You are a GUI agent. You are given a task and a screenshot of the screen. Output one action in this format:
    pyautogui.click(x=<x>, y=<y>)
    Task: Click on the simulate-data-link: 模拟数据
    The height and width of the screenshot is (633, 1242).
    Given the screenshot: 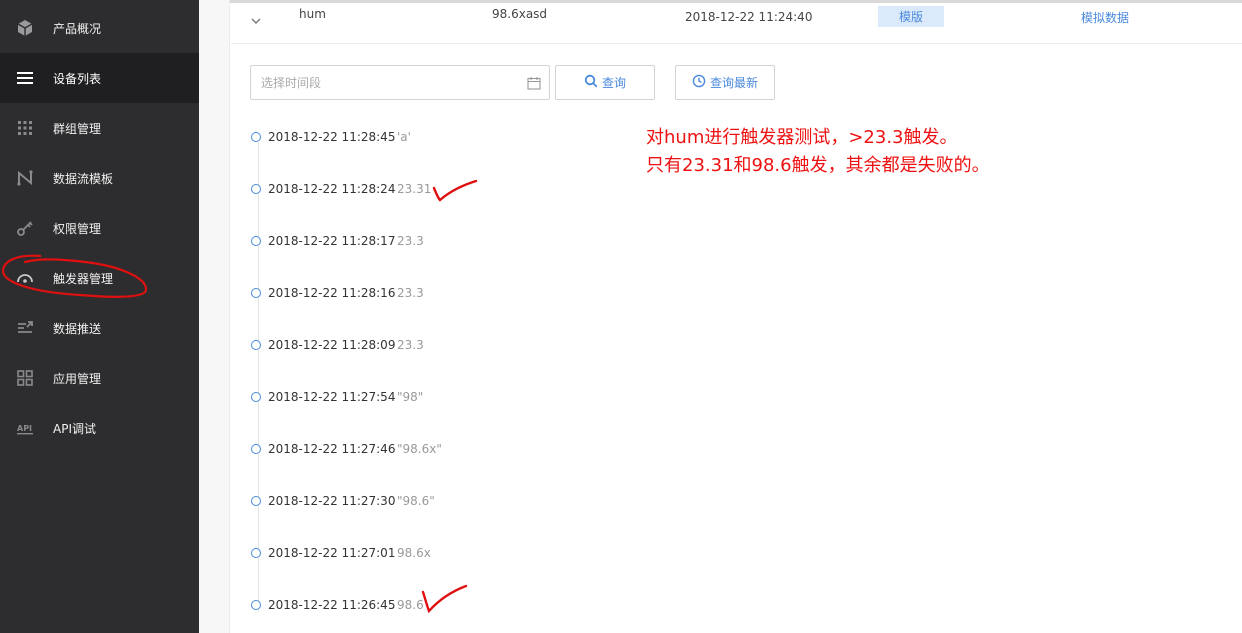 What is the action you would take?
    pyautogui.click(x=1105, y=17)
    